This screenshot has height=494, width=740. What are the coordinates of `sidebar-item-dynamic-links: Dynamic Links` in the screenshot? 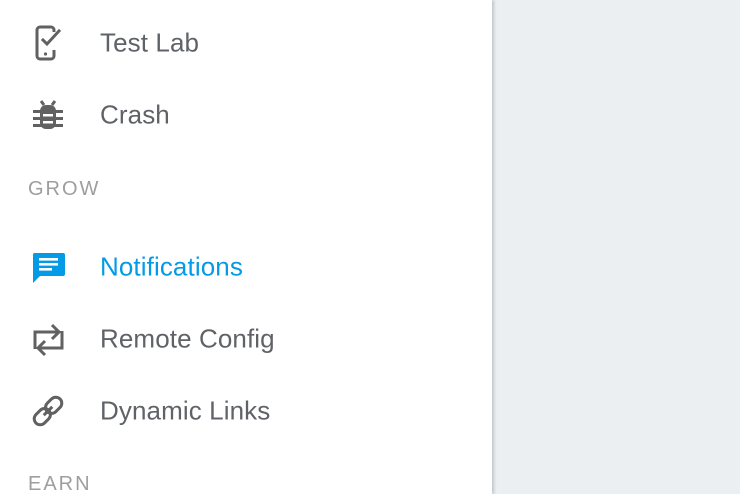 It's located at (246, 411).